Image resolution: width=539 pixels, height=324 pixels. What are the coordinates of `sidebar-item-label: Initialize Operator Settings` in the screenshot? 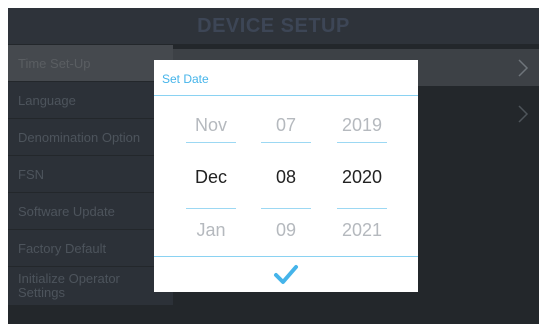 It's located at (69, 285).